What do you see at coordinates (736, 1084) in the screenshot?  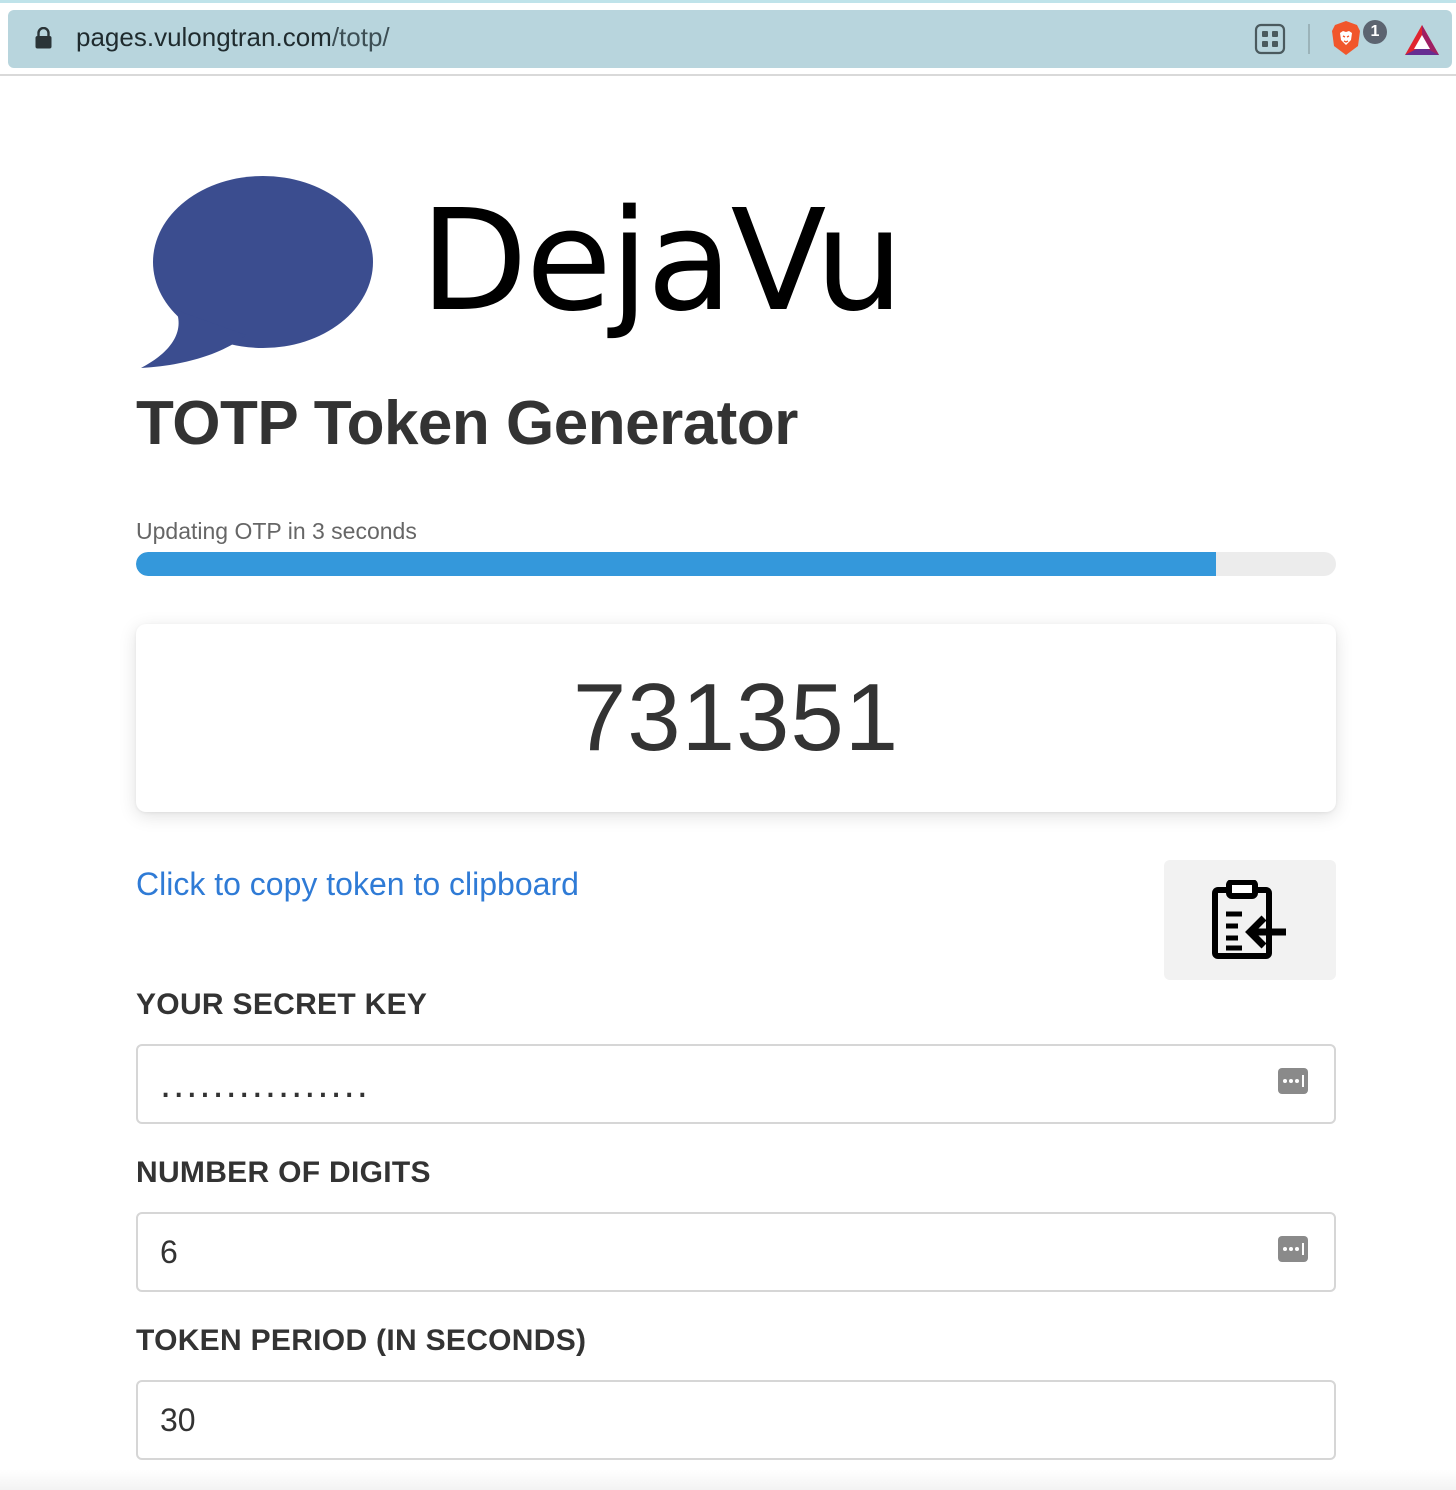 I see `secret-key-input` at bounding box center [736, 1084].